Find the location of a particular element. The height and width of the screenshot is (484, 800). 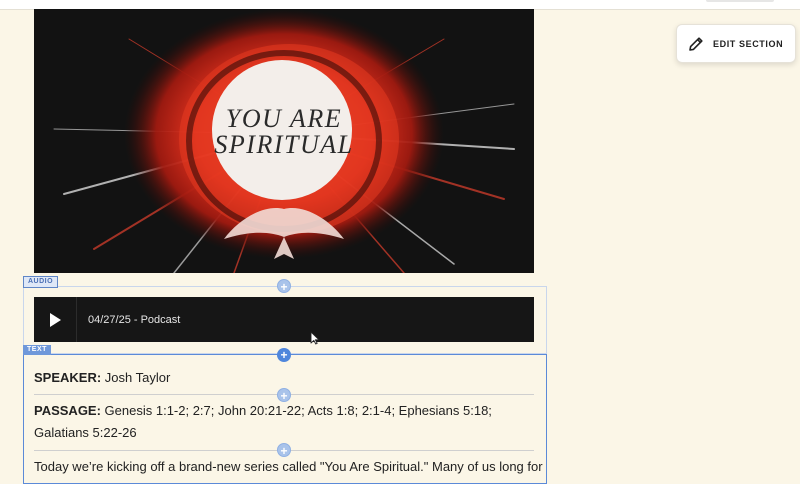

add-block-after-passage-button: + is located at coordinates (284, 450).